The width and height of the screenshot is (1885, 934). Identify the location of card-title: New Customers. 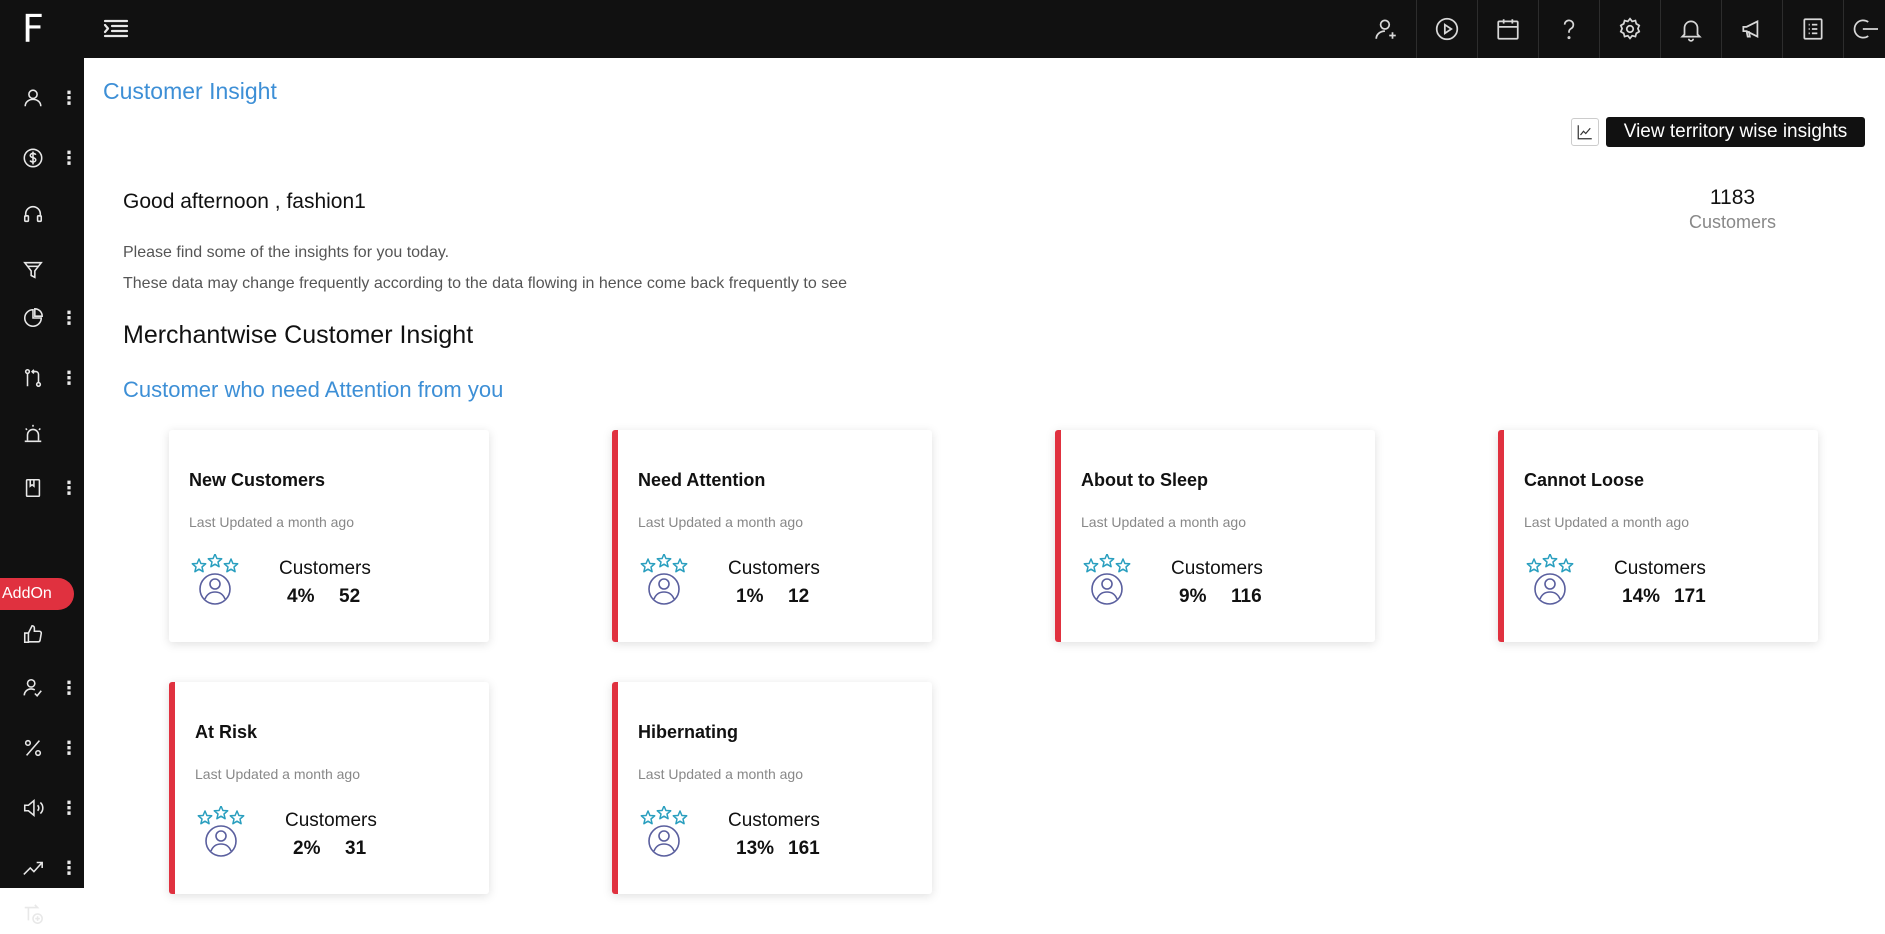
(257, 480).